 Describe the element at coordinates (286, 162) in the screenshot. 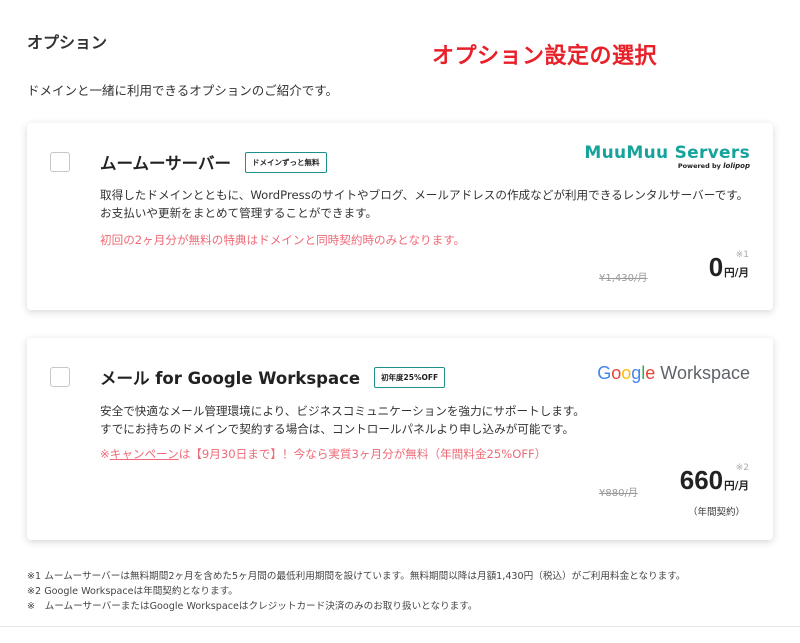

I see `option-badge: ドメインずっと無料` at that location.